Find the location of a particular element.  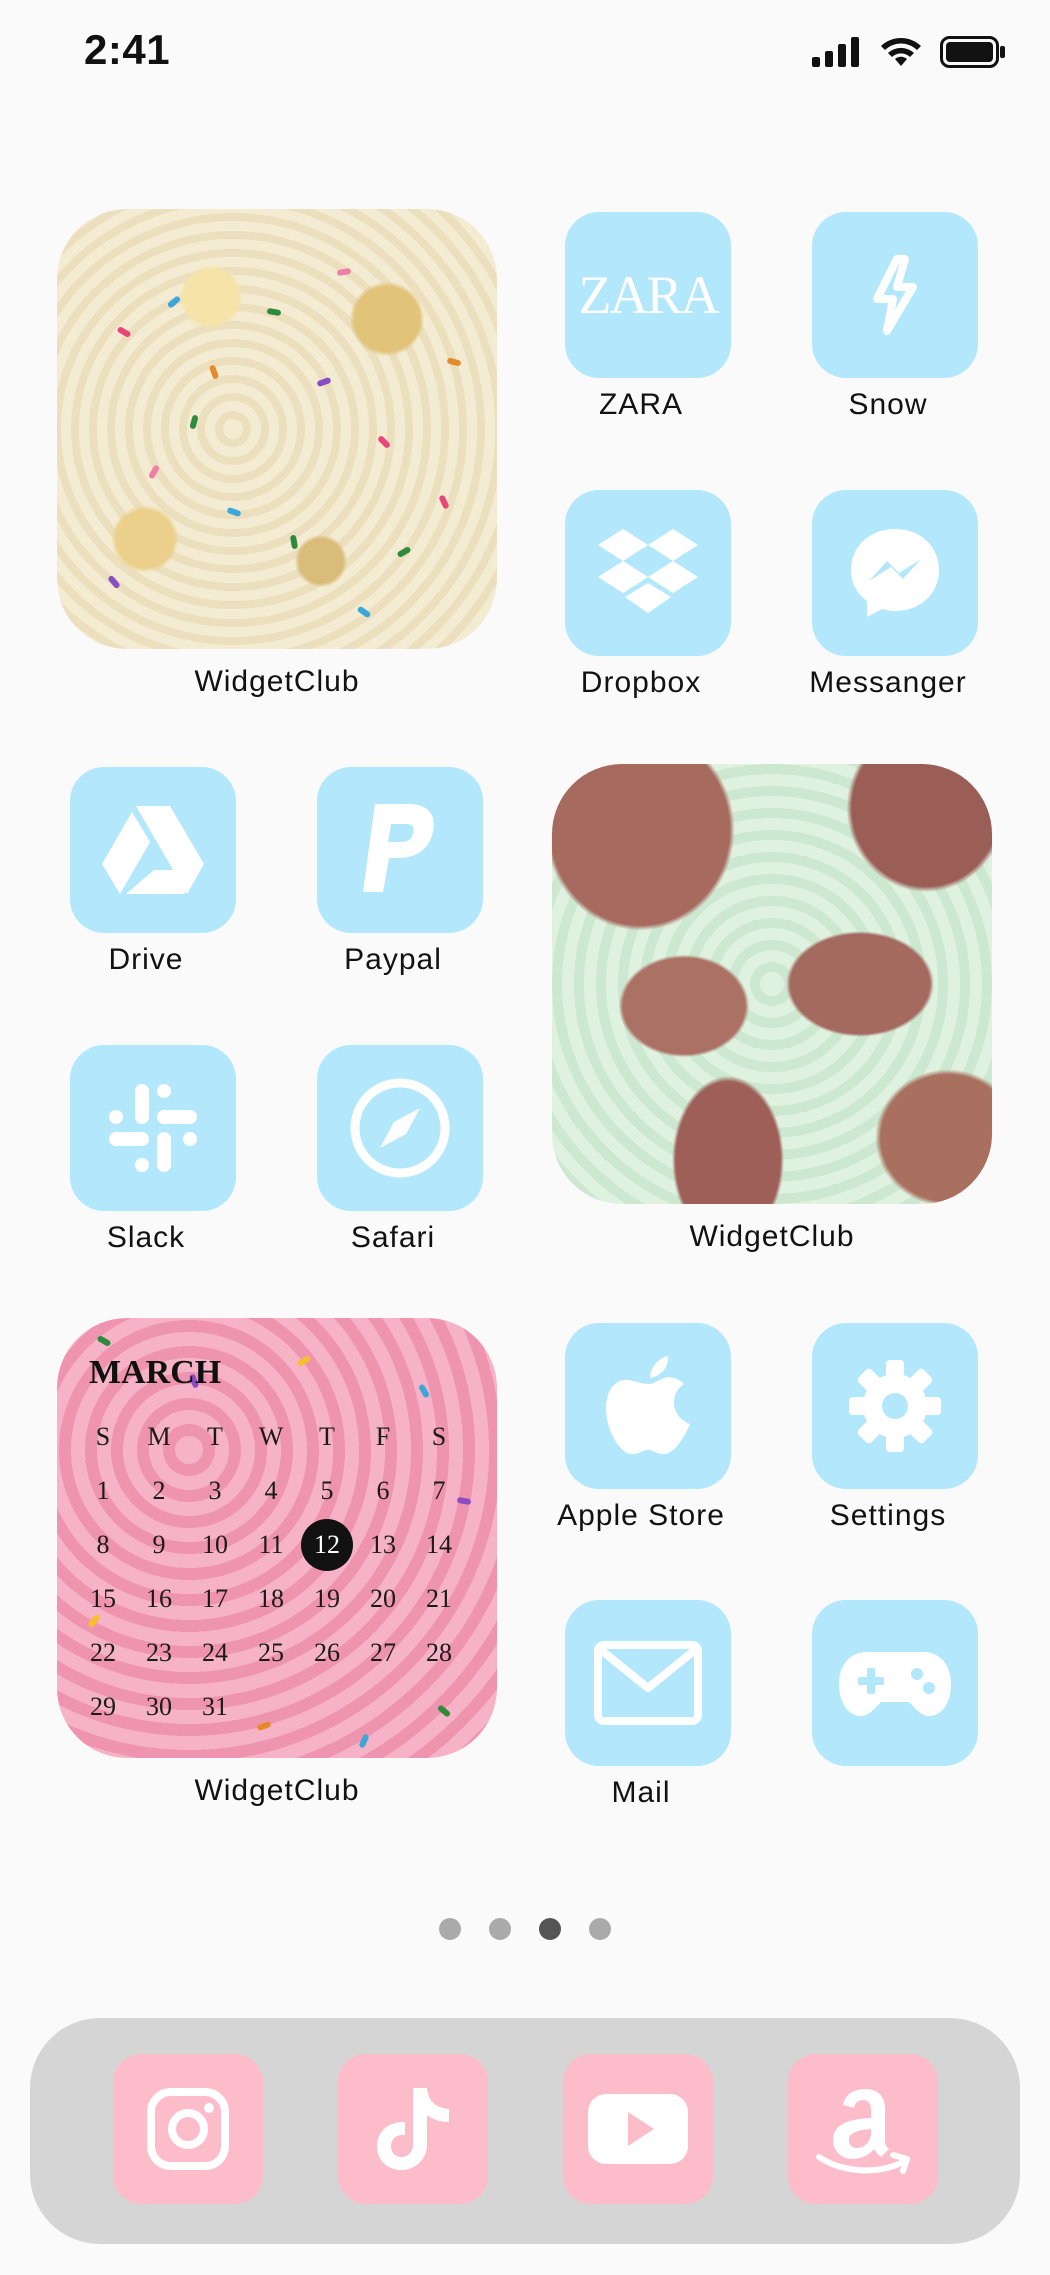

app-label: Safari is located at coordinates (393, 1237).